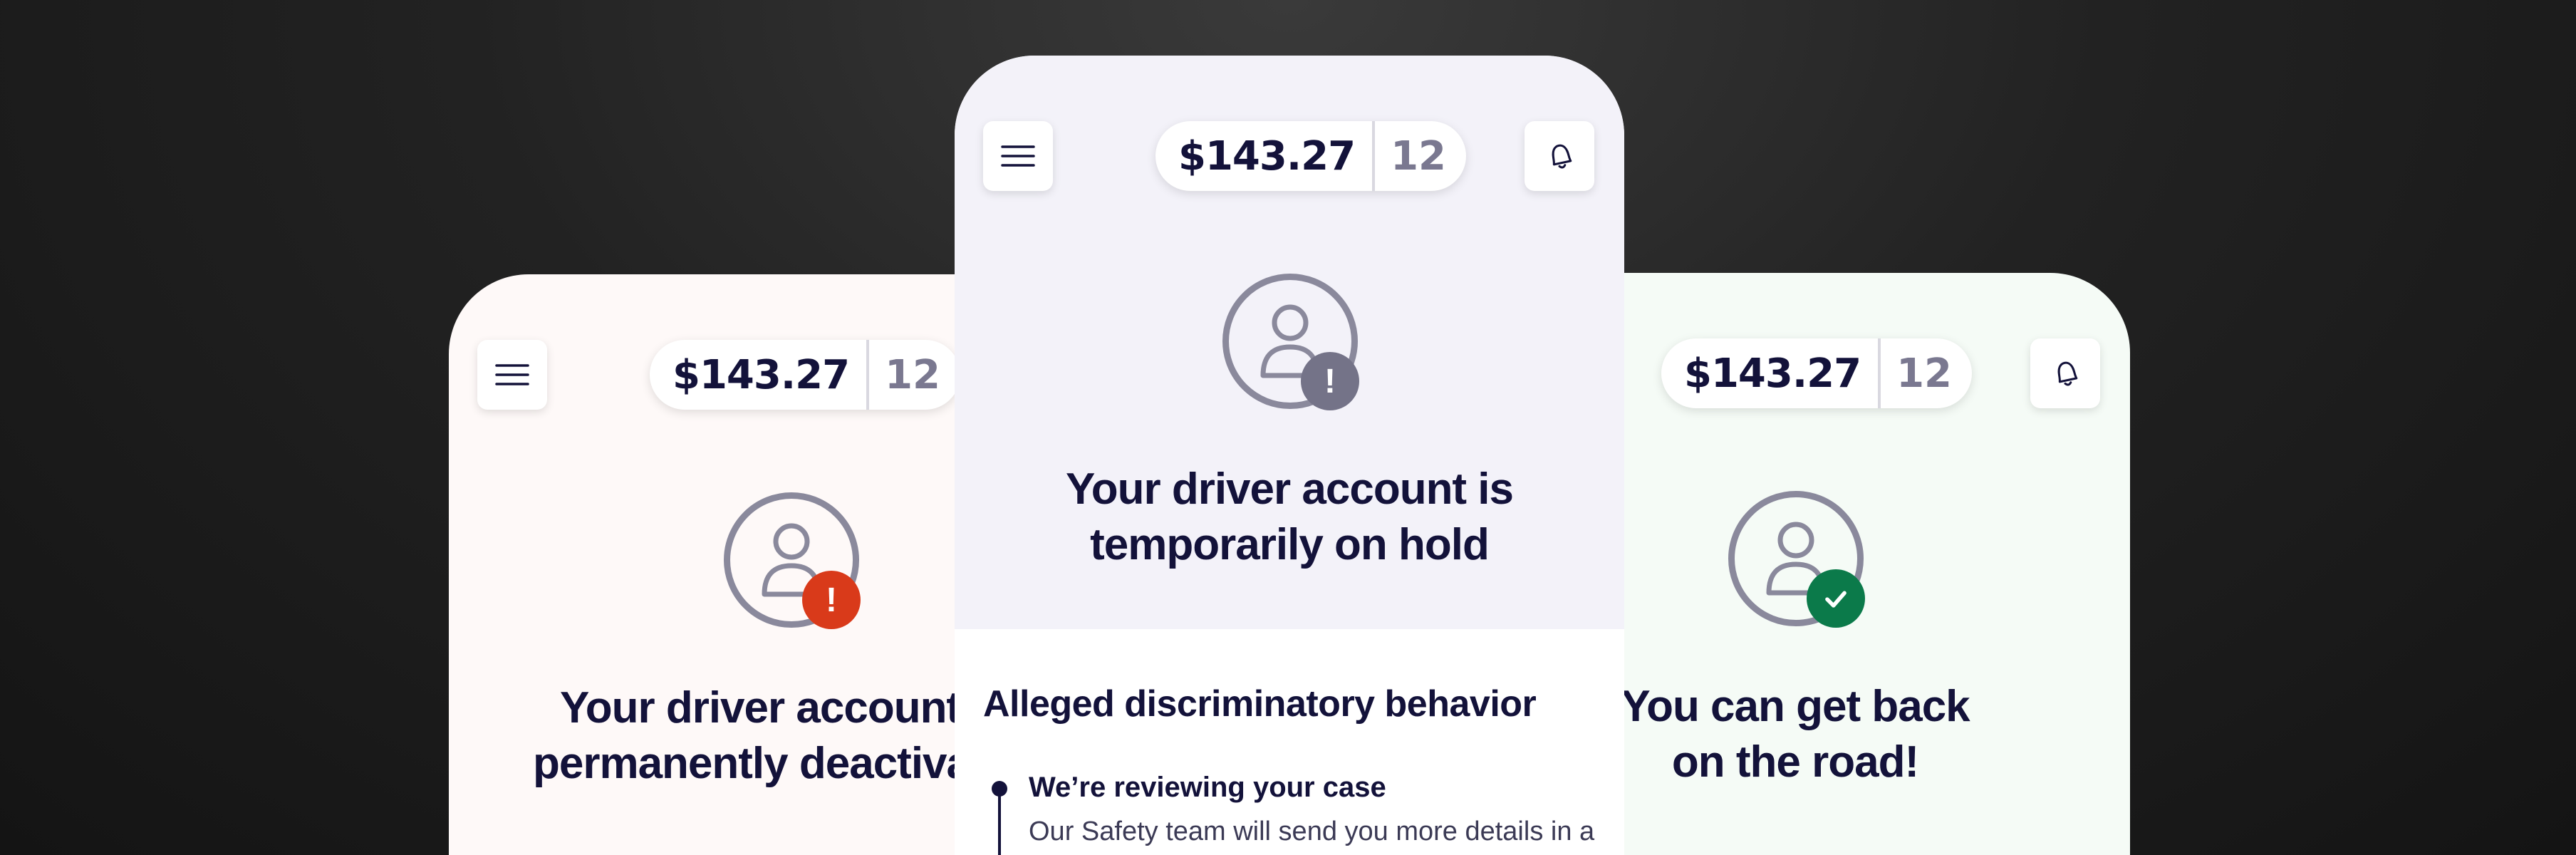 This screenshot has width=2576, height=855. What do you see at coordinates (1207, 787) in the screenshot?
I see `timeline-step-title: We’re reviewing your case` at bounding box center [1207, 787].